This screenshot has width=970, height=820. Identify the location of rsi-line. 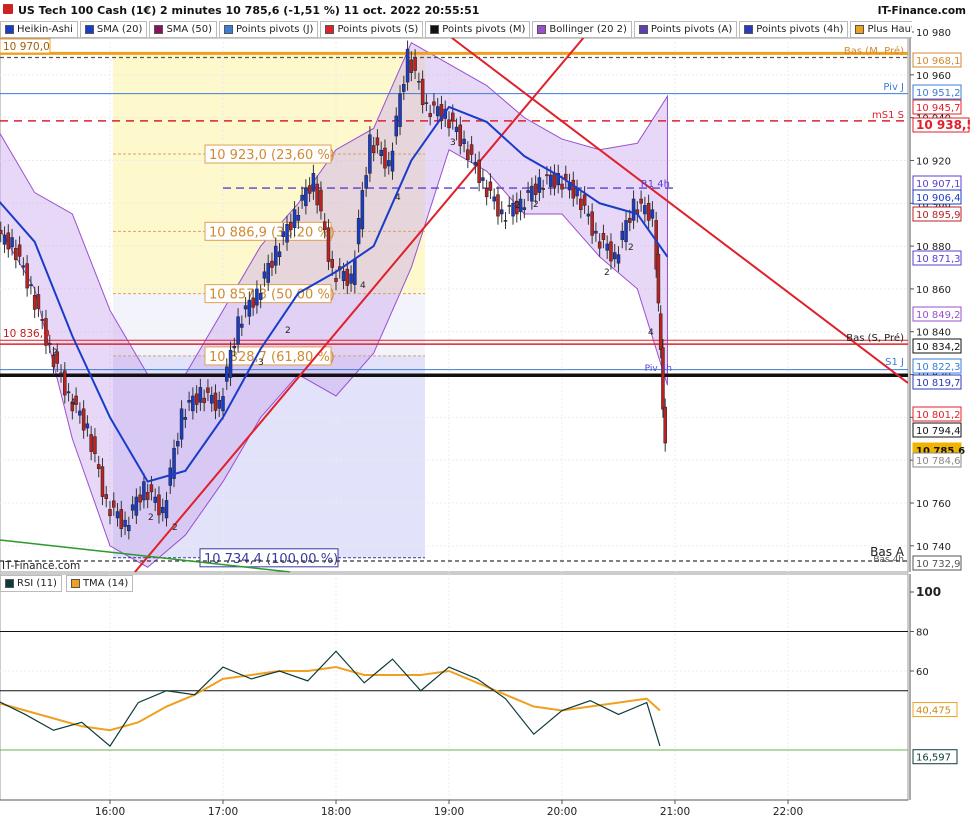
(330, 698).